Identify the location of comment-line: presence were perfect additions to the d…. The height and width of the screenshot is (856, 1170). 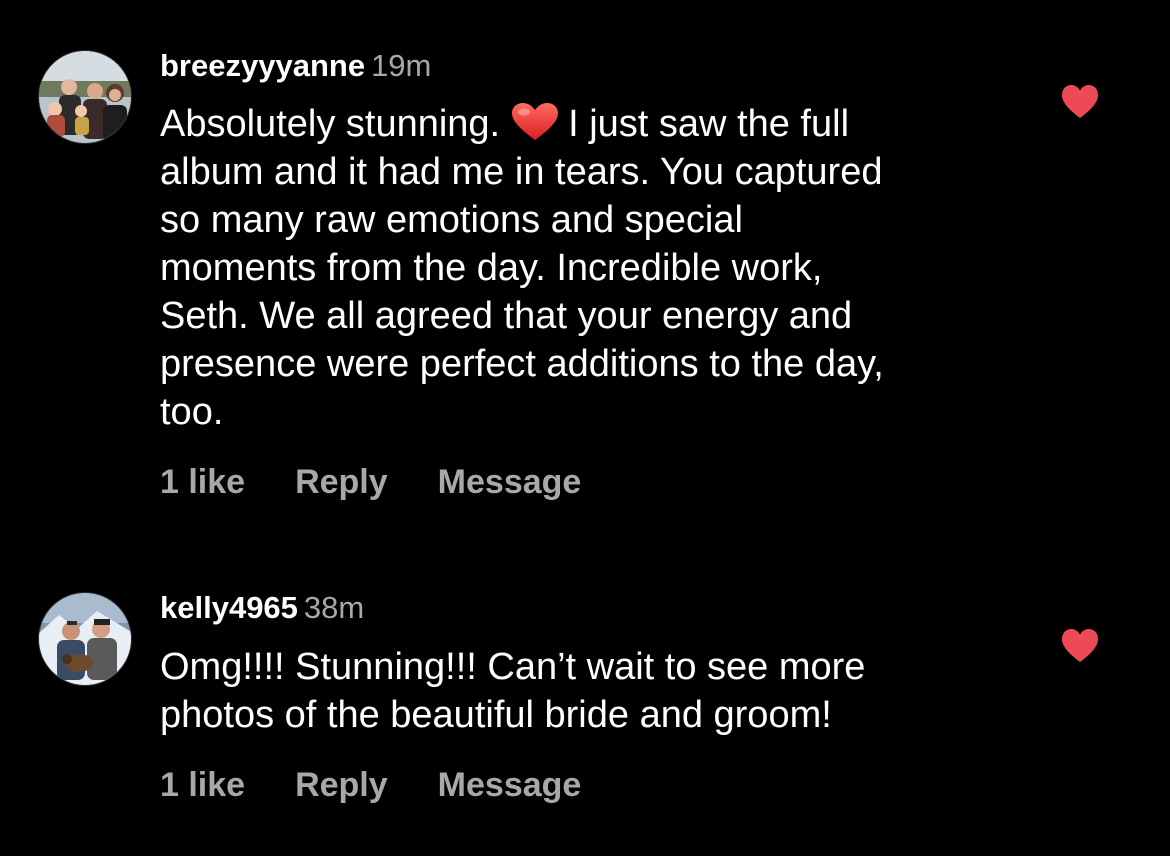
(522, 364).